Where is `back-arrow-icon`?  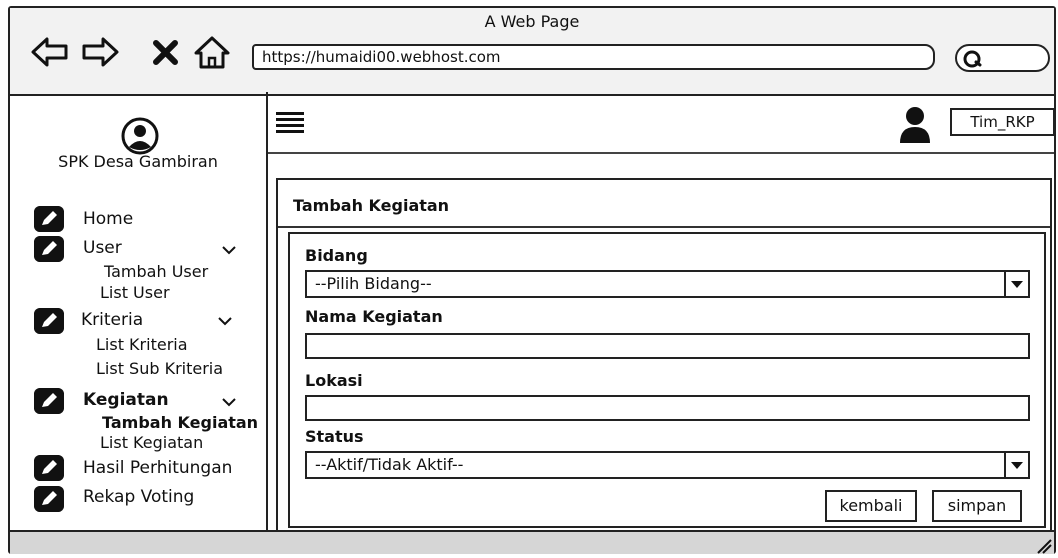
back-arrow-icon is located at coordinates (50, 52).